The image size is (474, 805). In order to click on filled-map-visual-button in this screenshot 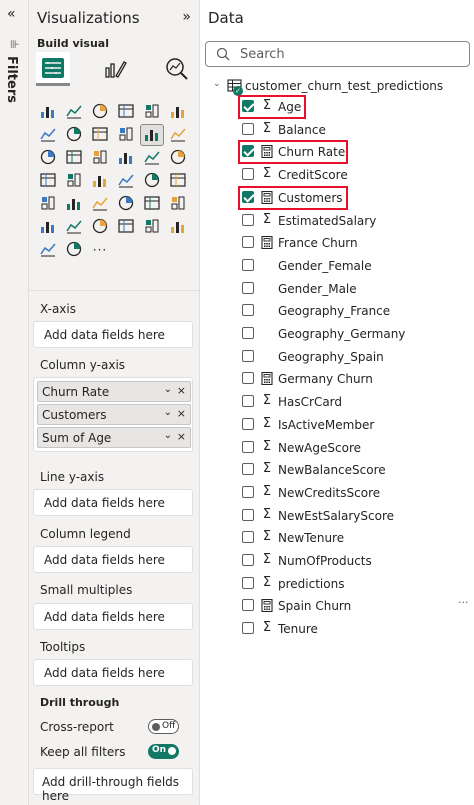, I will do `click(100, 181)`.